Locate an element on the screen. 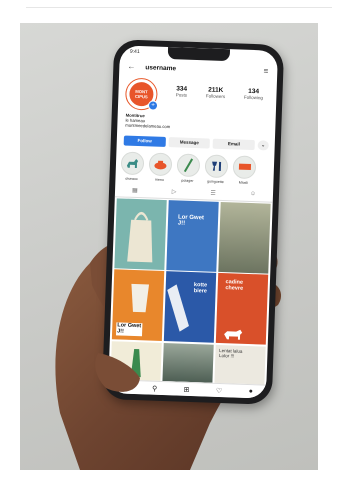 Image resolution: width=338 pixels, height=491 pixels. top-divider is located at coordinates (179, 7).